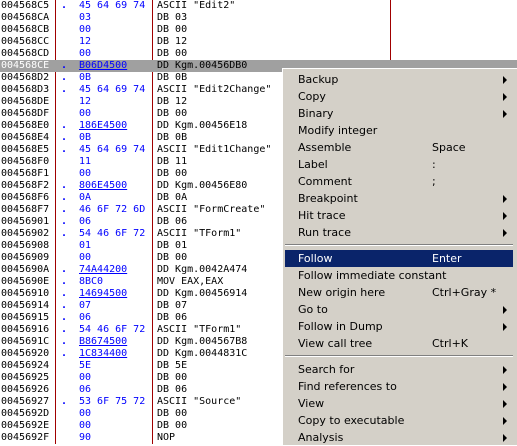 This screenshot has height=446, width=517. Describe the element at coordinates (342, 292) in the screenshot. I see `menu-item-label: New origin here` at that location.